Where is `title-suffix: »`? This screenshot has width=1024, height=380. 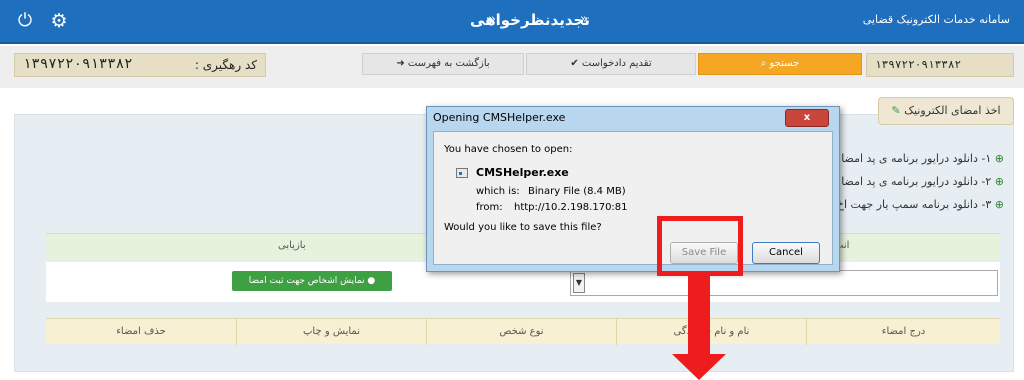
title-suffix: » is located at coordinates (584, 19).